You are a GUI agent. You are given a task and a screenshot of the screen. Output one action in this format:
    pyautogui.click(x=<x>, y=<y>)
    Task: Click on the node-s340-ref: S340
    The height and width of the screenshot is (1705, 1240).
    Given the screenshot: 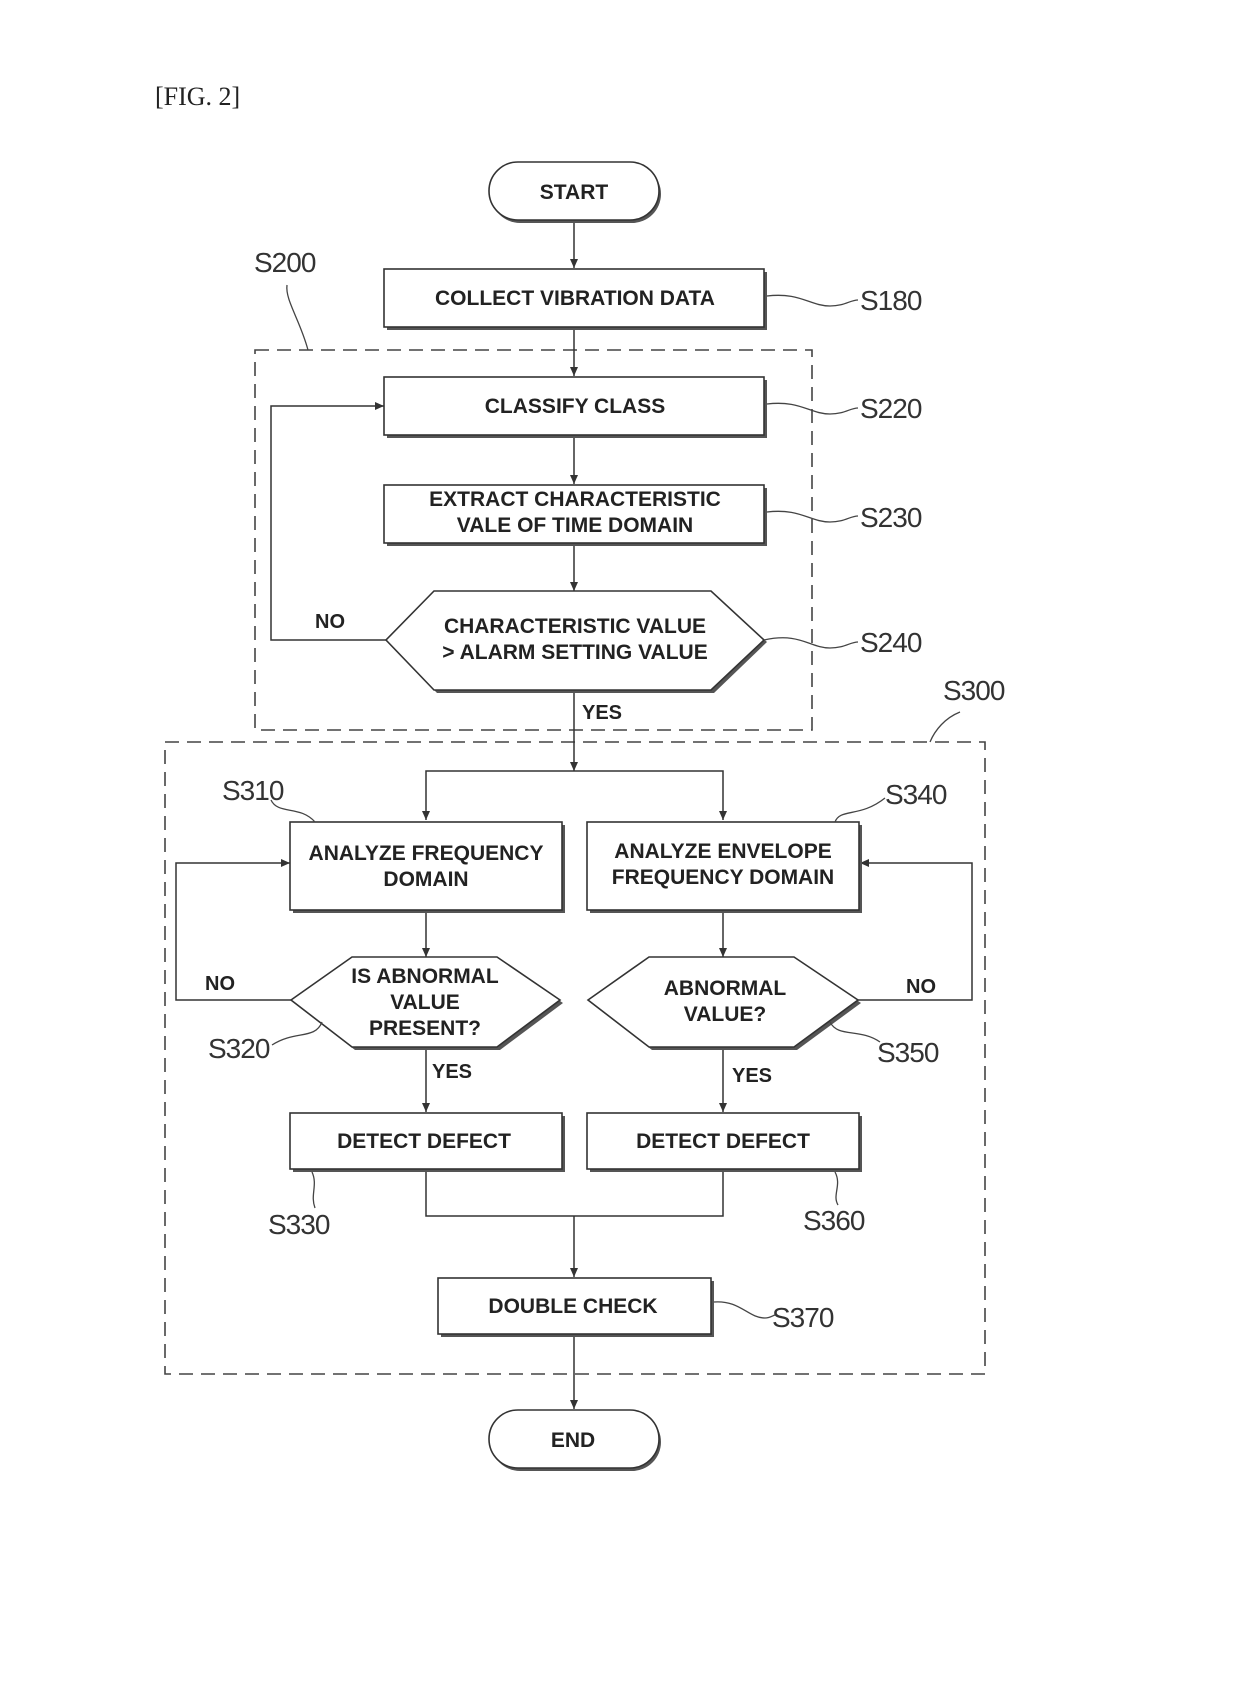 What is the action you would take?
    pyautogui.click(x=916, y=794)
    